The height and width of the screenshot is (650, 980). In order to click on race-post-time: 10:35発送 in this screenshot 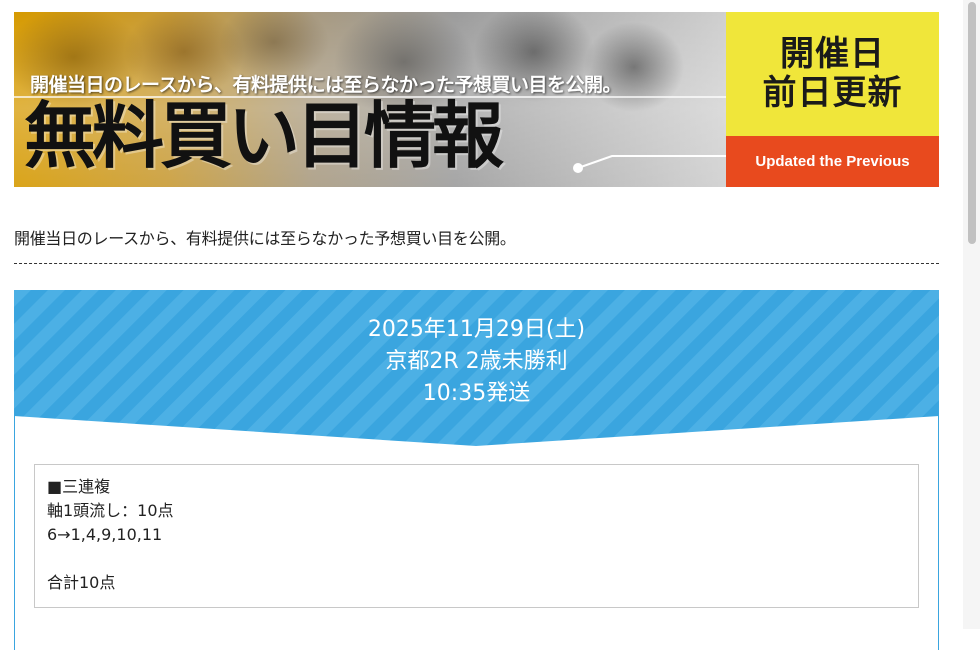, I will do `click(476, 393)`.